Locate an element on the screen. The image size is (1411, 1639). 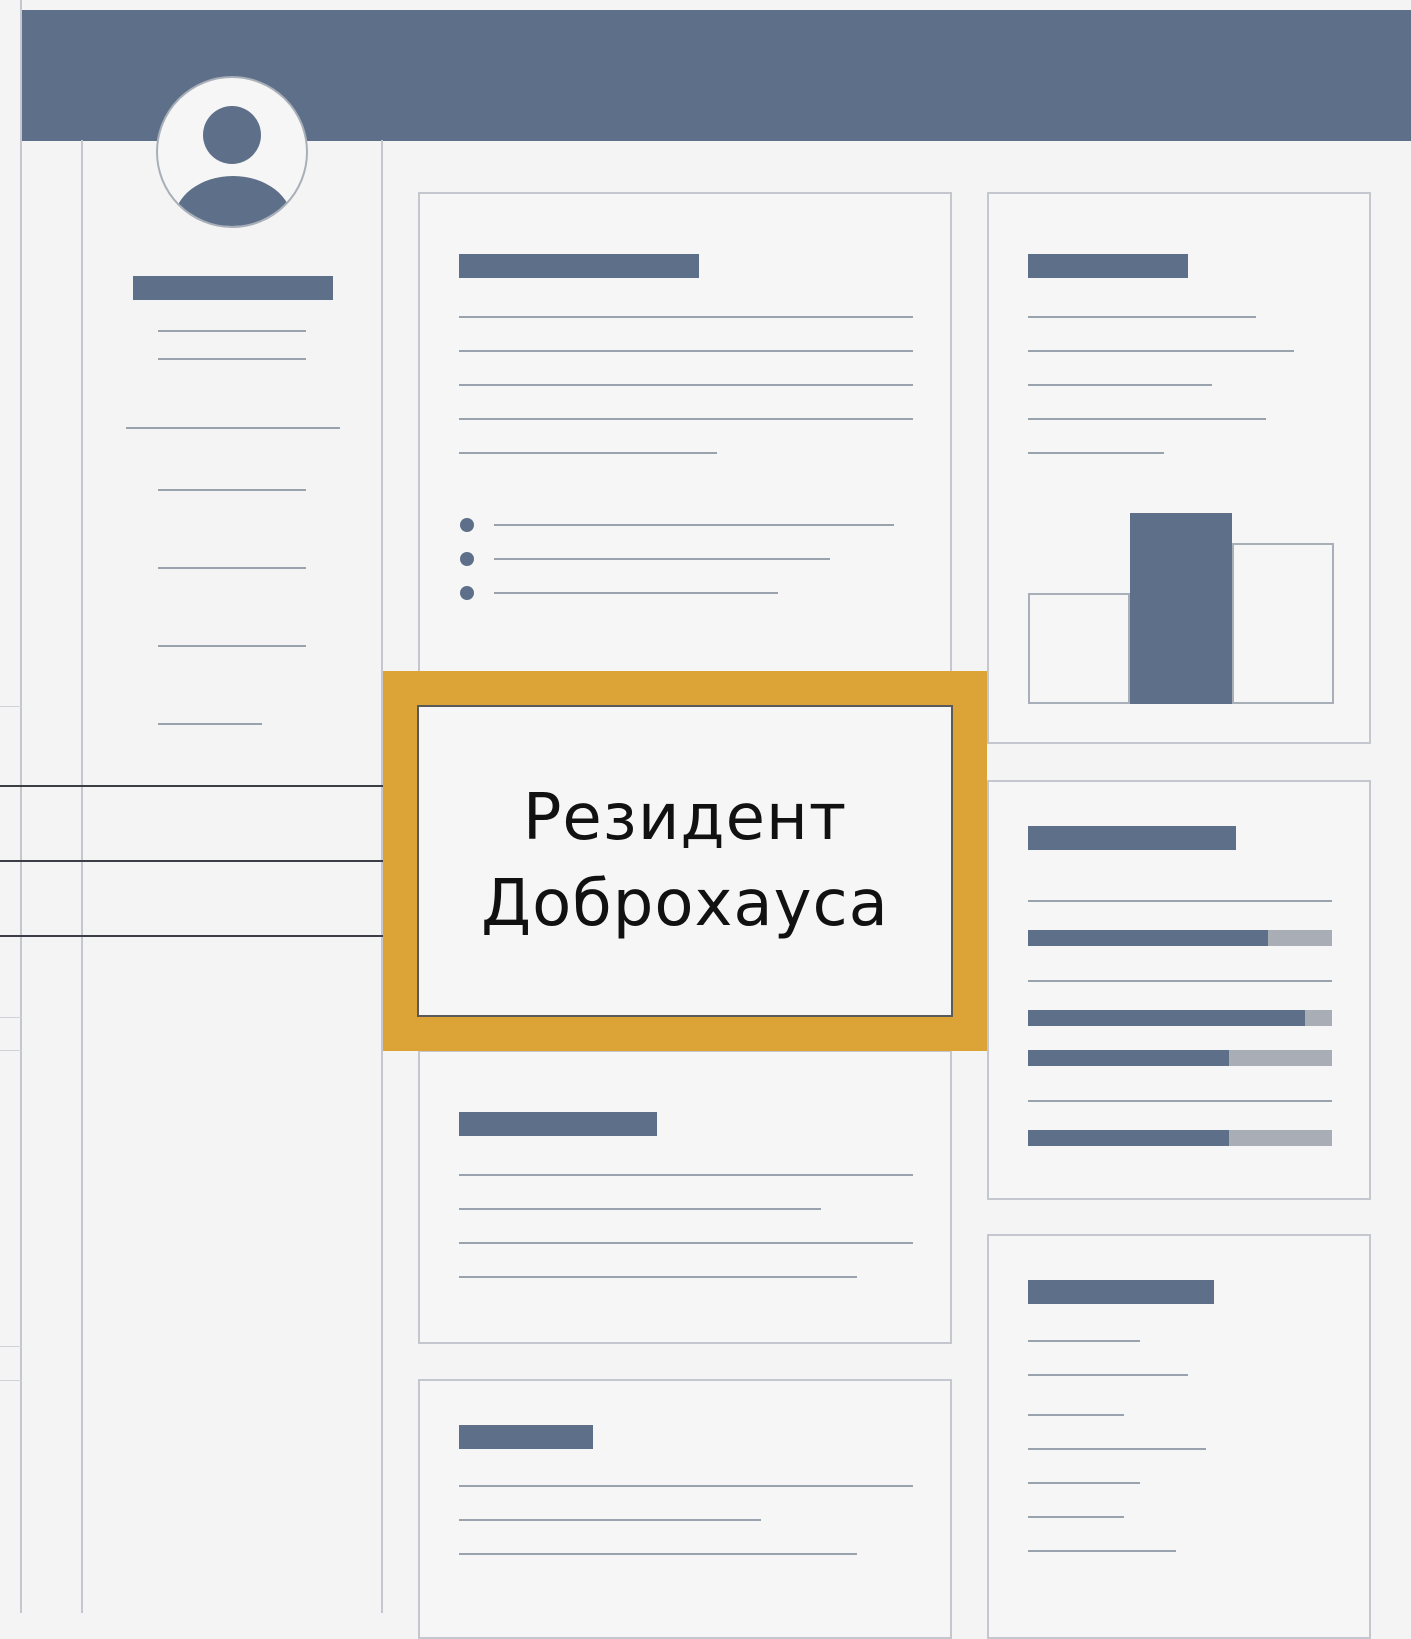
resident-label-line1: Резидент is located at coordinates (685, 818).